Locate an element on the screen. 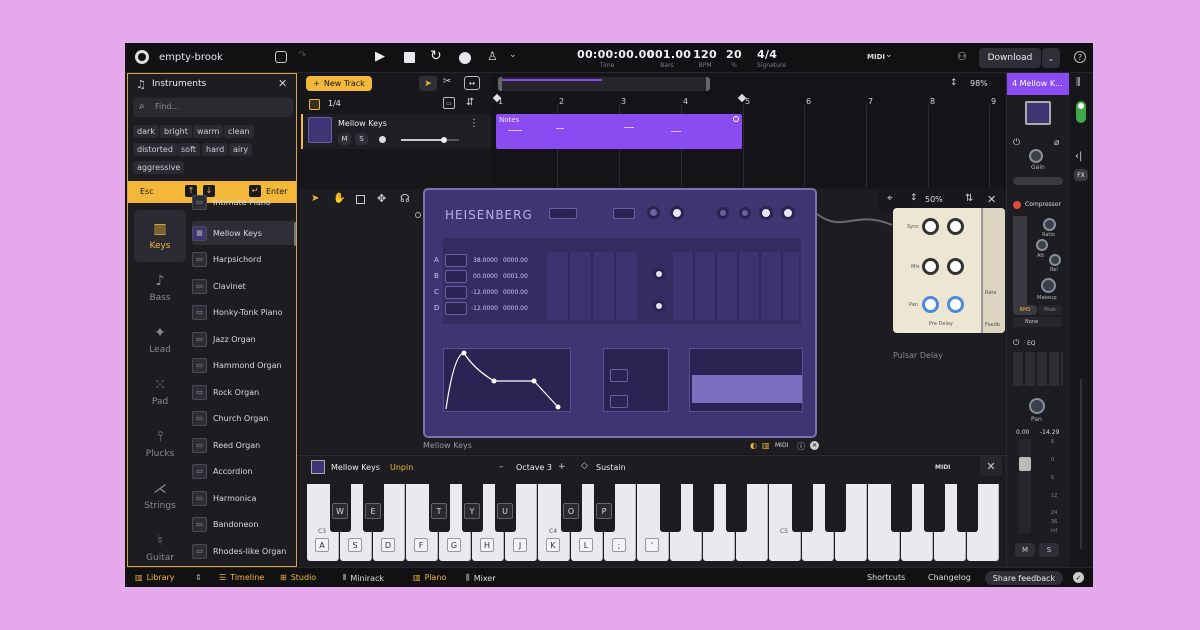 The height and width of the screenshot is (630, 1200). instrument-item: ▭ Reed Organ is located at coordinates (244, 445).